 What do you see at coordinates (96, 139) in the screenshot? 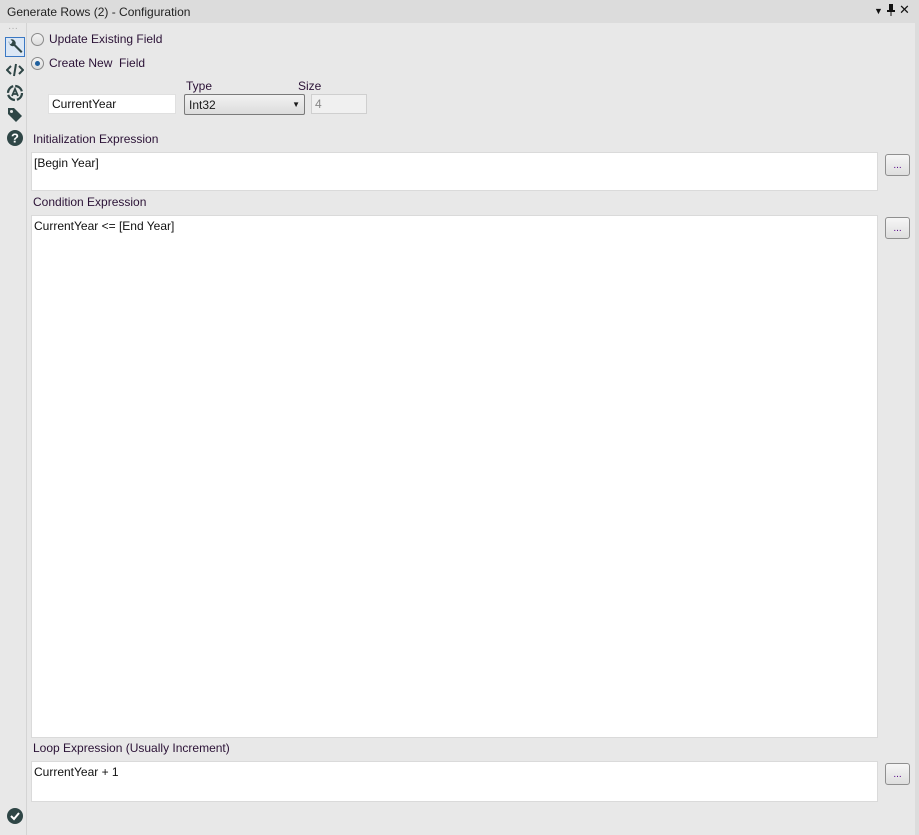
I see `init-expression-label: Initialization Expression` at bounding box center [96, 139].